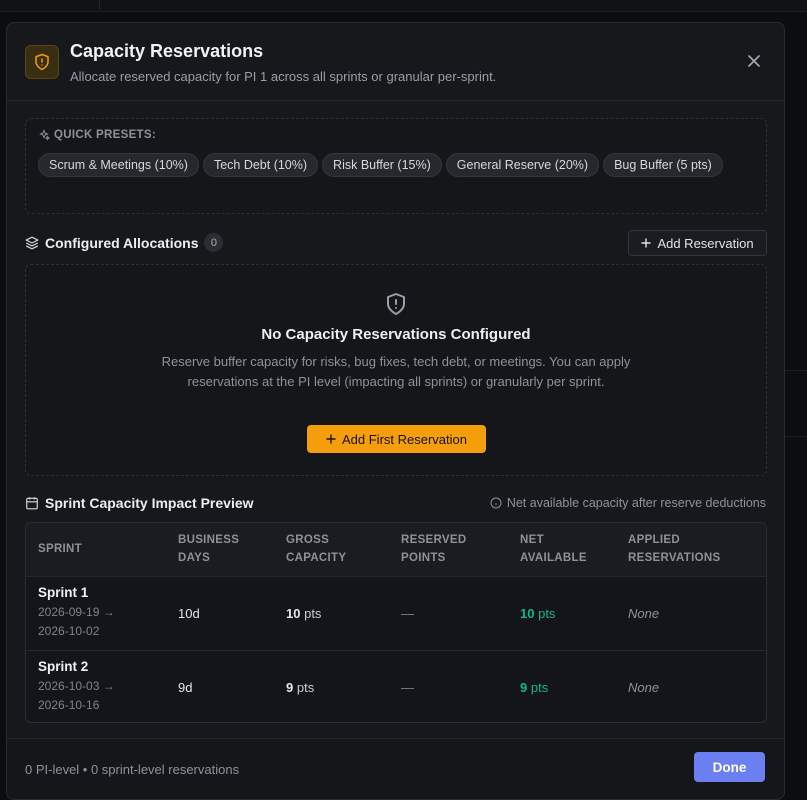 This screenshot has height=800, width=807. What do you see at coordinates (132, 769) in the screenshot?
I see `reservation-summary: 0 PI-level • 0 sprint-level reservations` at bounding box center [132, 769].